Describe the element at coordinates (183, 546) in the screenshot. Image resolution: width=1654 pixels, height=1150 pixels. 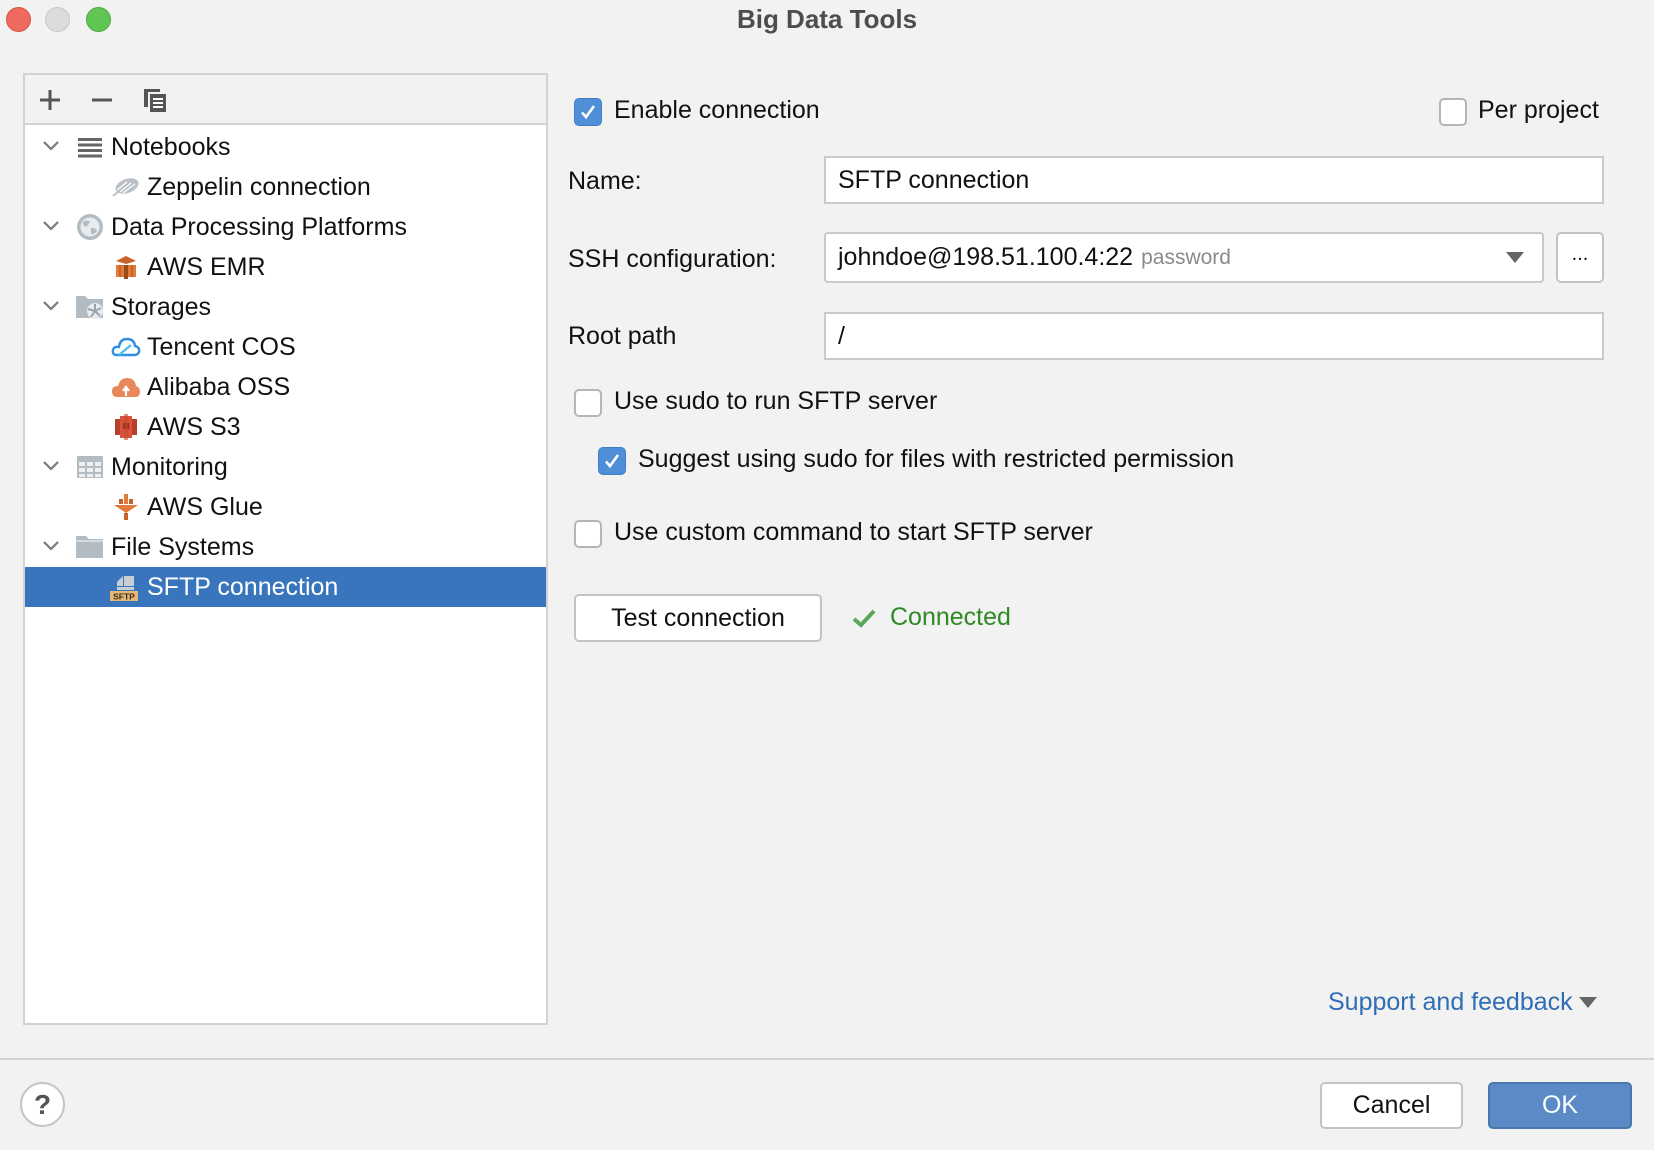
I see `tree-item-label: File Systems` at that location.